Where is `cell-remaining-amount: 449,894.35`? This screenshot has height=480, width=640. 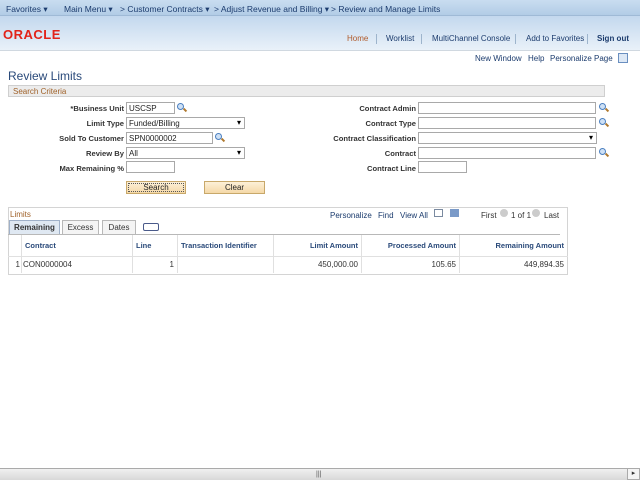 cell-remaining-amount: 449,894.35 is located at coordinates (543, 264).